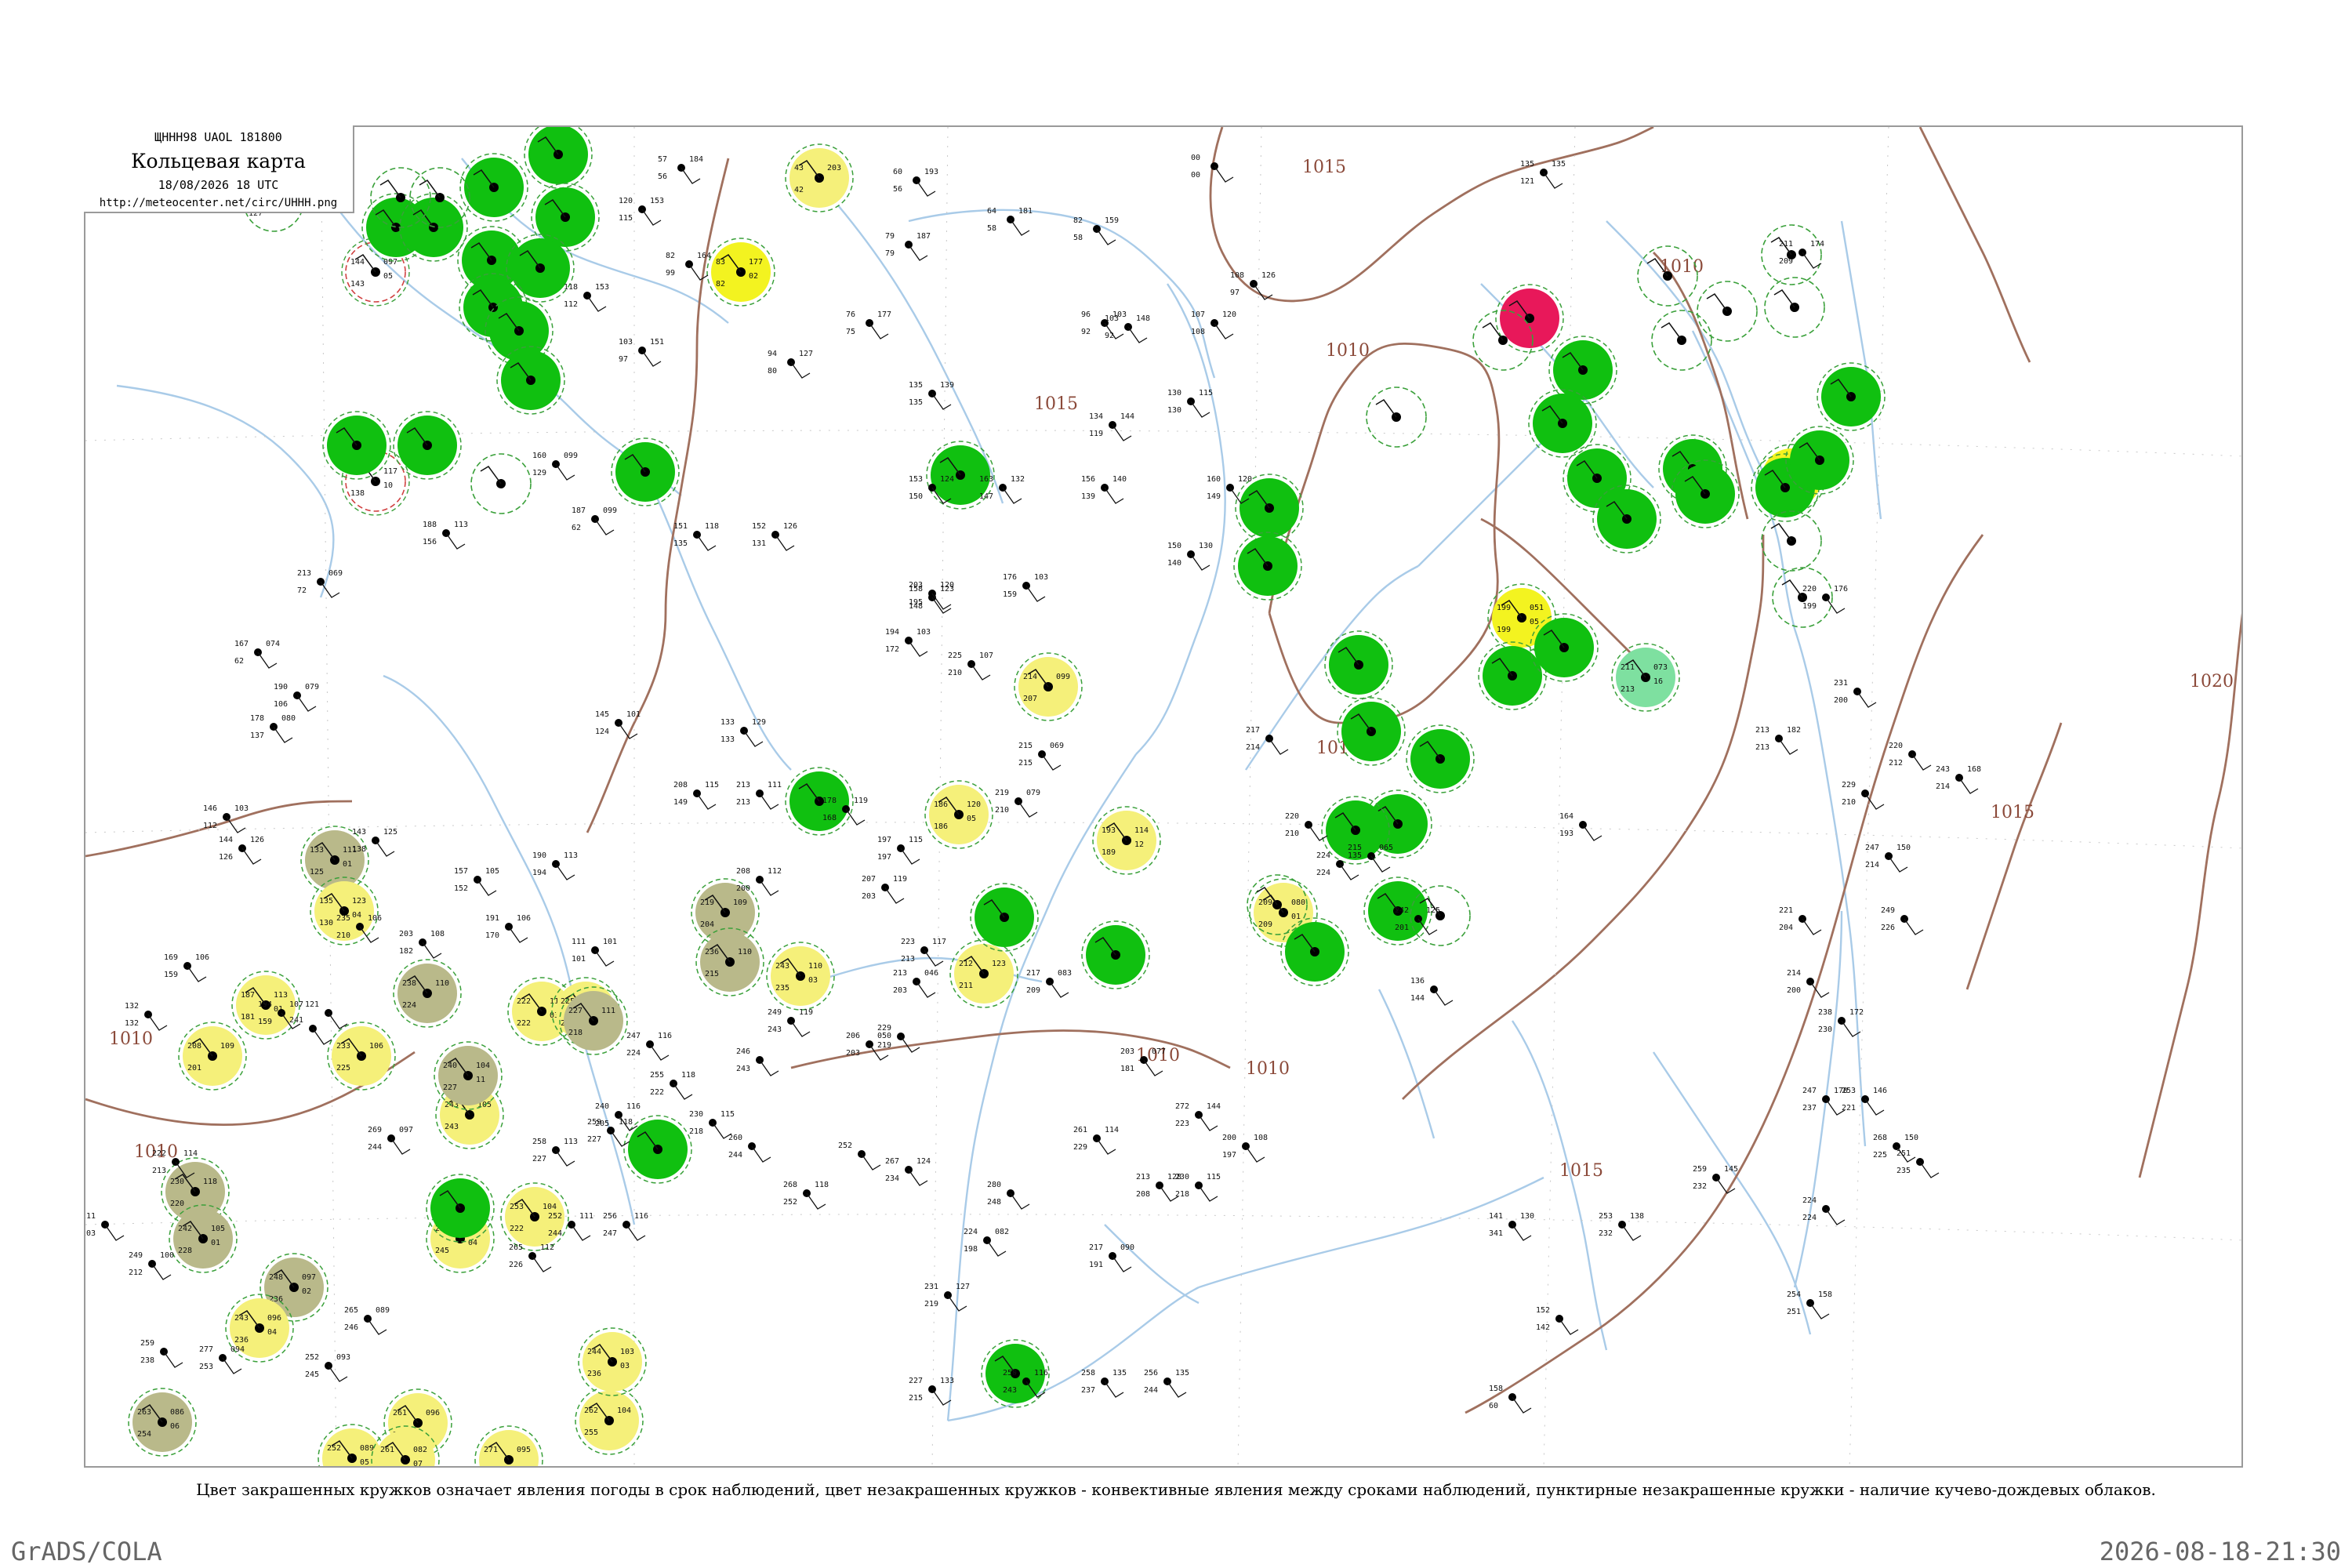 This screenshot has width=2352, height=1568. Describe the element at coordinates (222, 1359) in the screenshot. I see `station: 277 253 094` at that location.